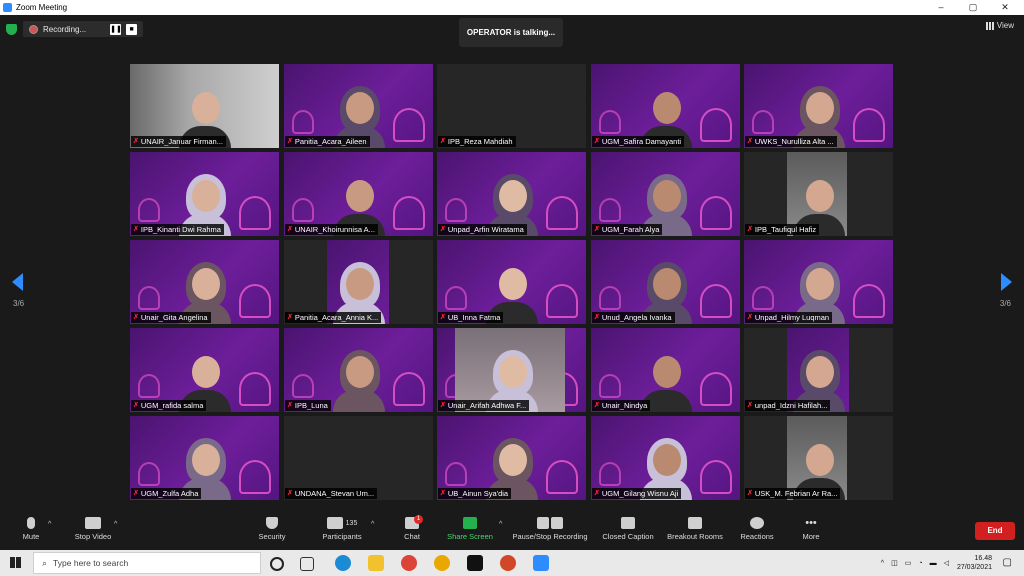 The width and height of the screenshot is (1024, 576). Describe the element at coordinates (351, 523) in the screenshot. I see `participants-count: 135` at that location.